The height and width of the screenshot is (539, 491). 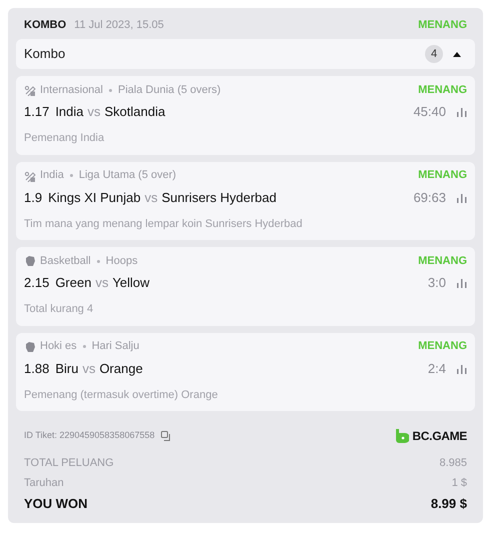 I want to click on brand-name: BC.GAME, so click(x=439, y=436).